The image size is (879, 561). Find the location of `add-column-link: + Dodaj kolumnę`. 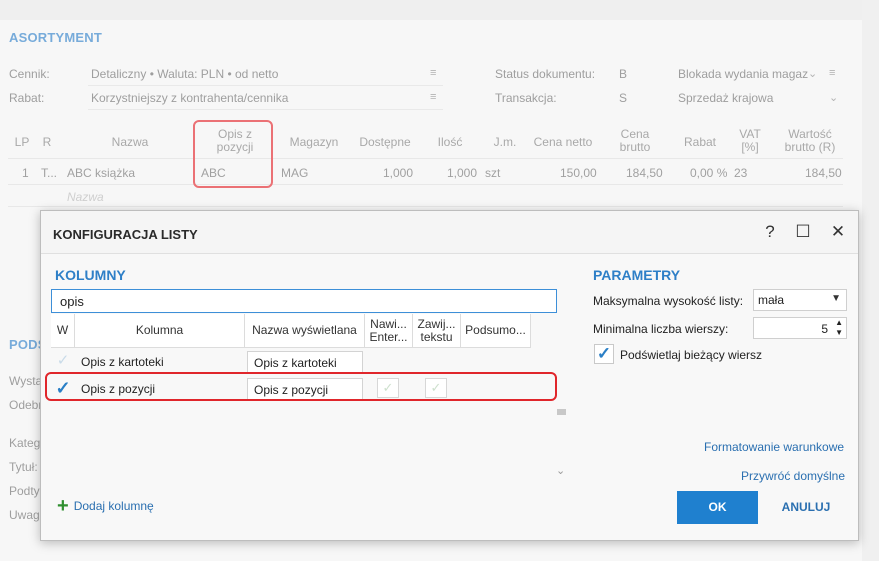

add-column-link: + Dodaj kolumnę is located at coordinates (105, 506).